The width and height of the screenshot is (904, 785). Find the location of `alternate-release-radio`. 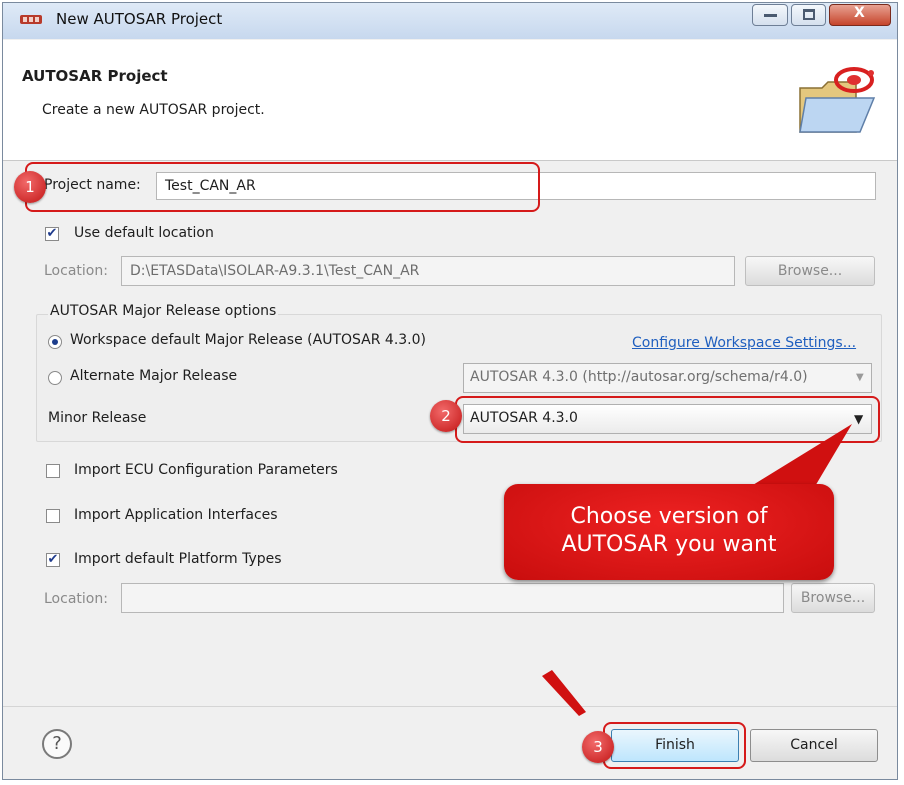

alternate-release-radio is located at coordinates (55, 378).